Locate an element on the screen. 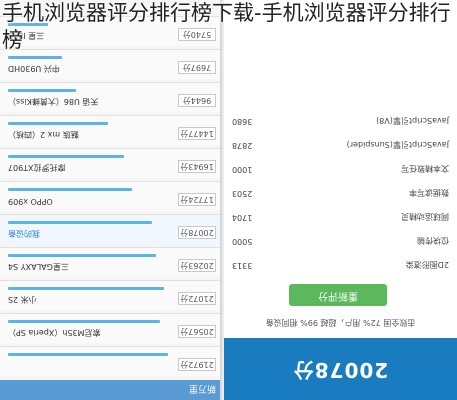  ranking-score: 16943分 is located at coordinates (197, 166).